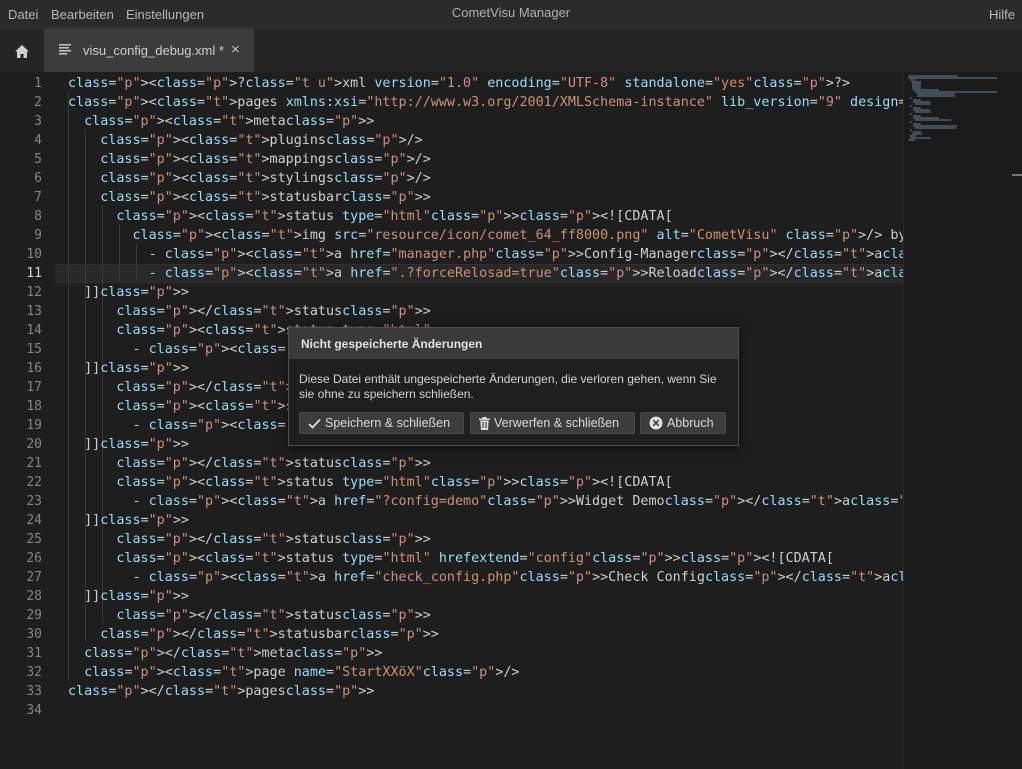  I want to click on line-number: 6, so click(38, 178).